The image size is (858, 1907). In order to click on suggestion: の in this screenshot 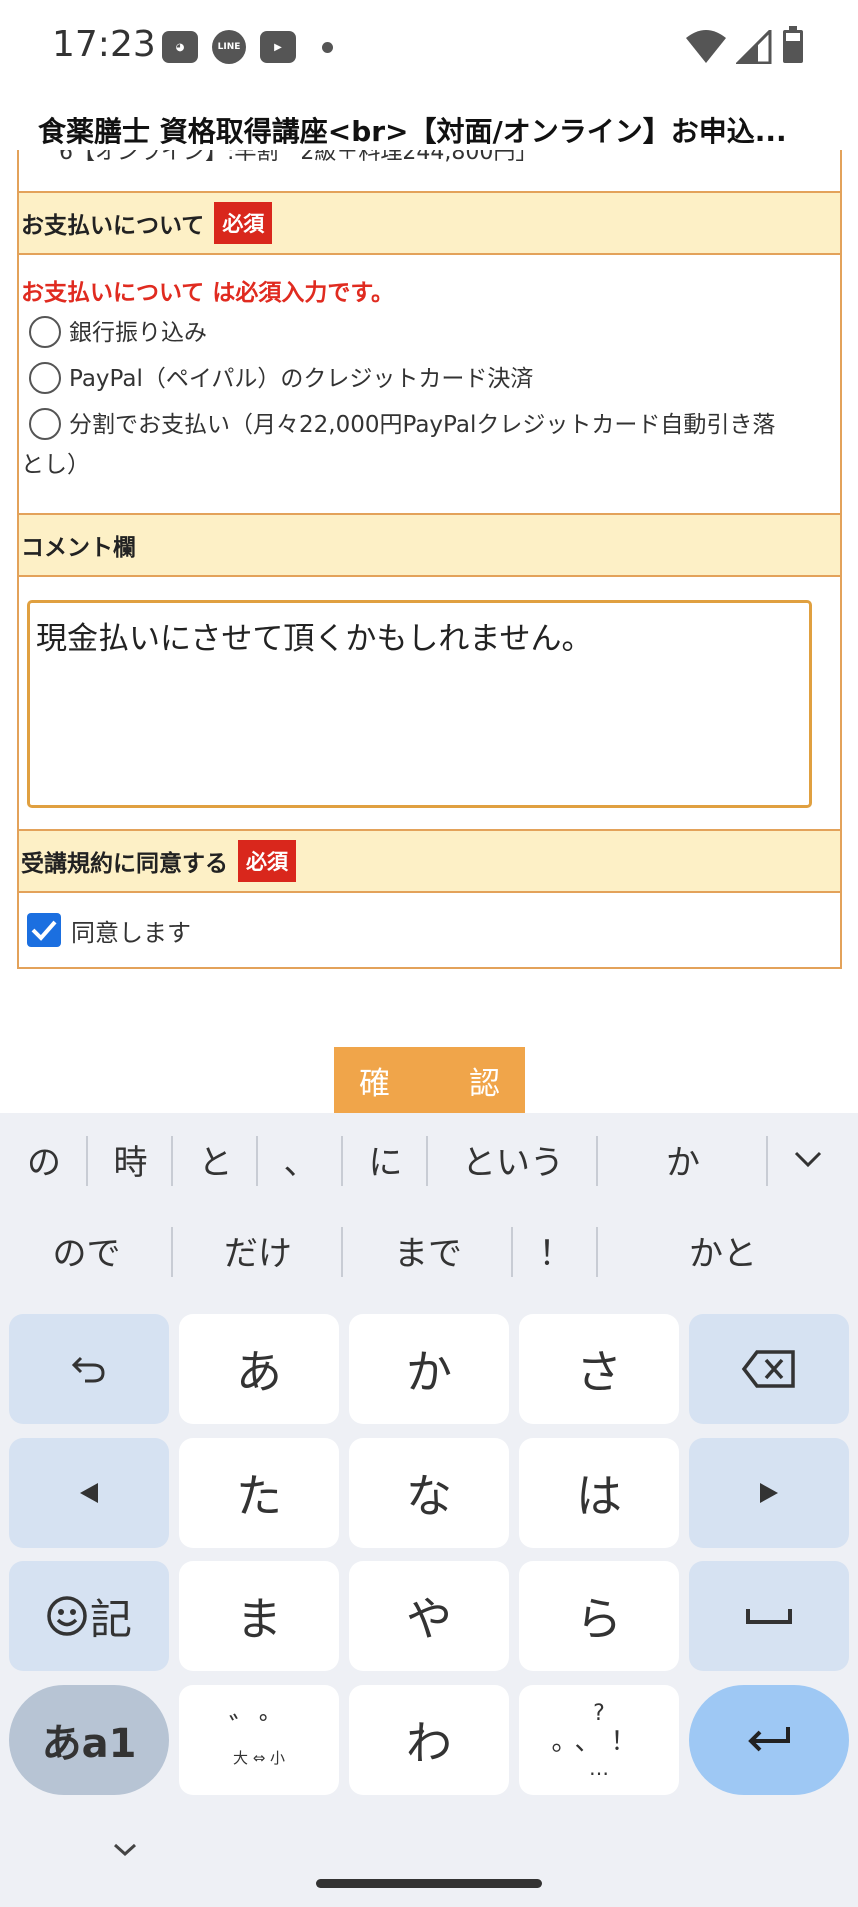, I will do `click(44, 1159)`.